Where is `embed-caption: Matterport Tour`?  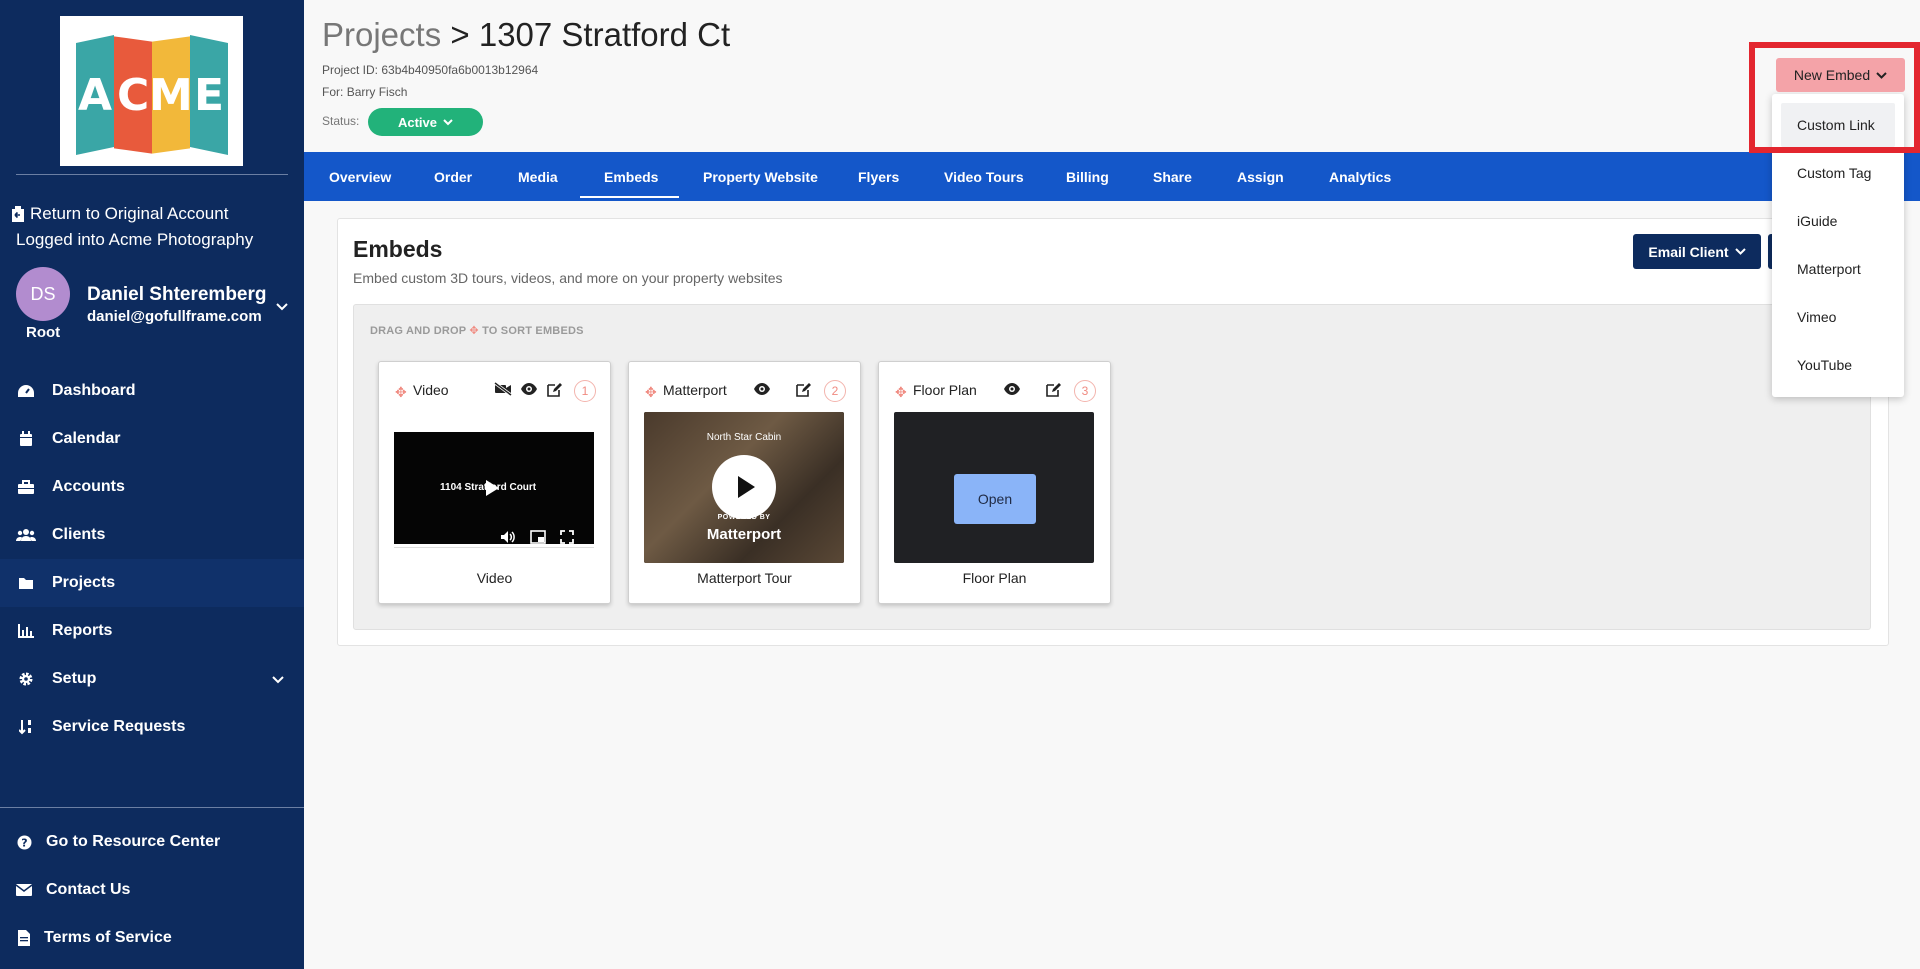
embed-caption: Matterport Tour is located at coordinates (744, 578).